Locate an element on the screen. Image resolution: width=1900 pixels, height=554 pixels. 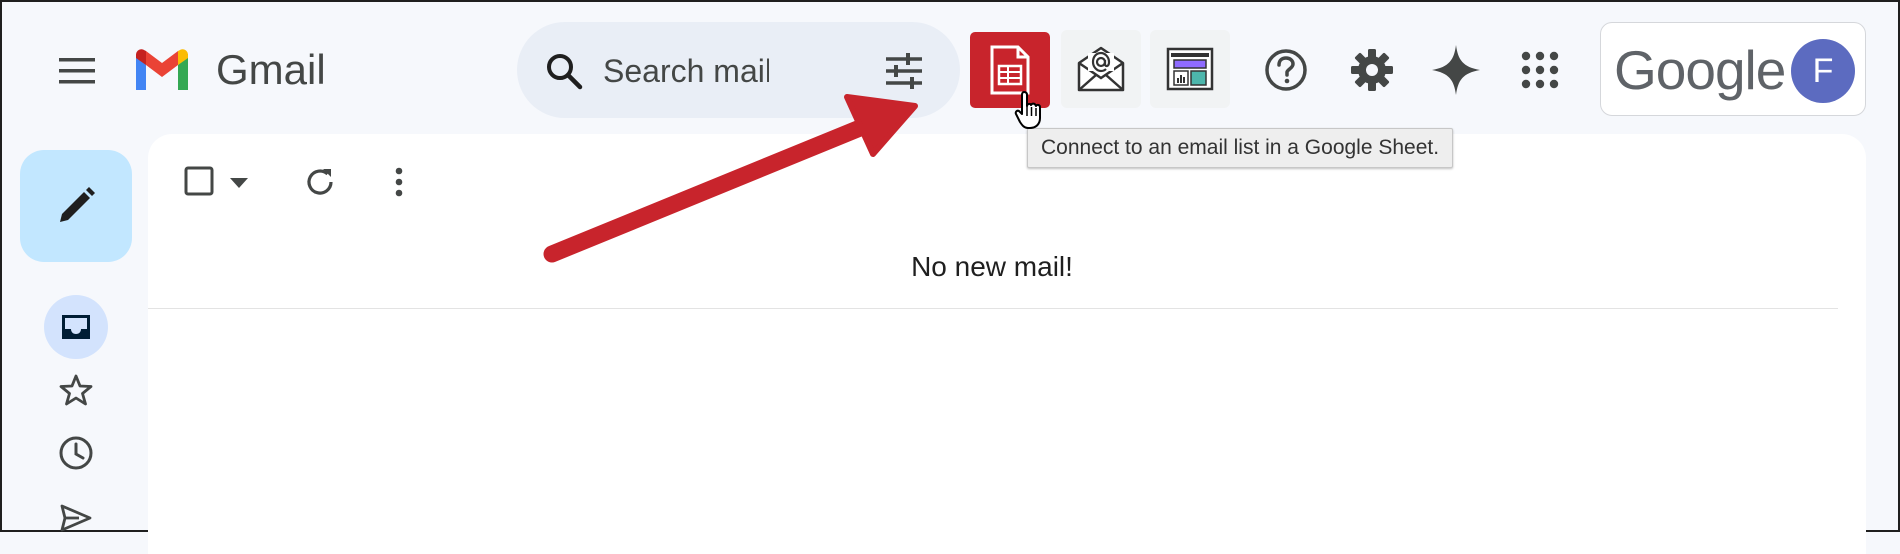
star-icon is located at coordinates (76, 390).